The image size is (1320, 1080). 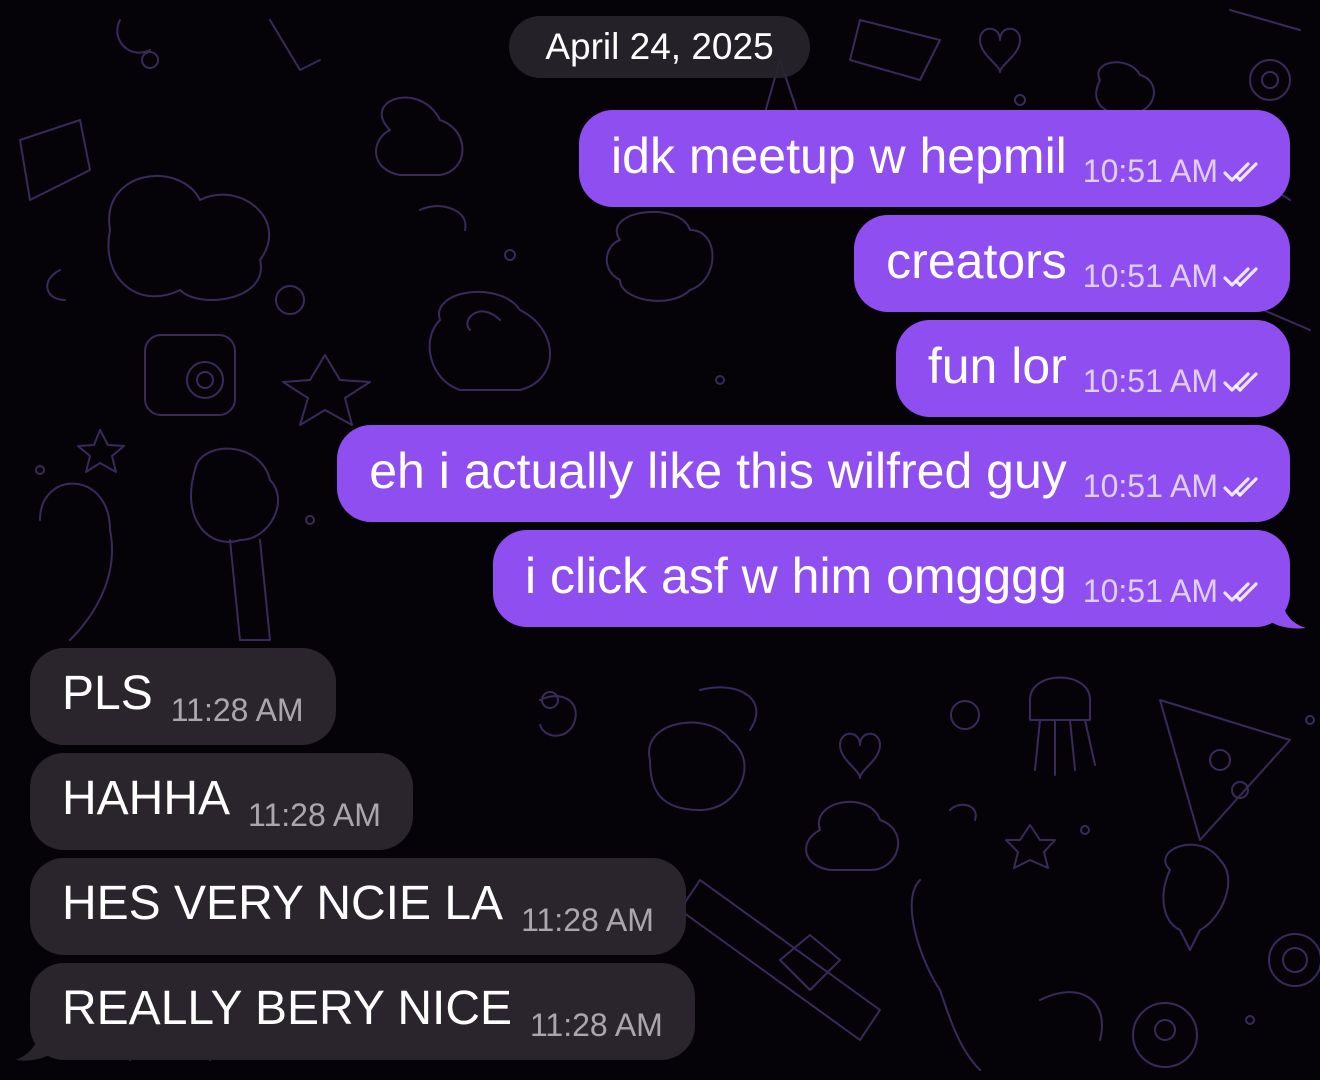 What do you see at coordinates (997, 366) in the screenshot?
I see `message-text: fun lor` at bounding box center [997, 366].